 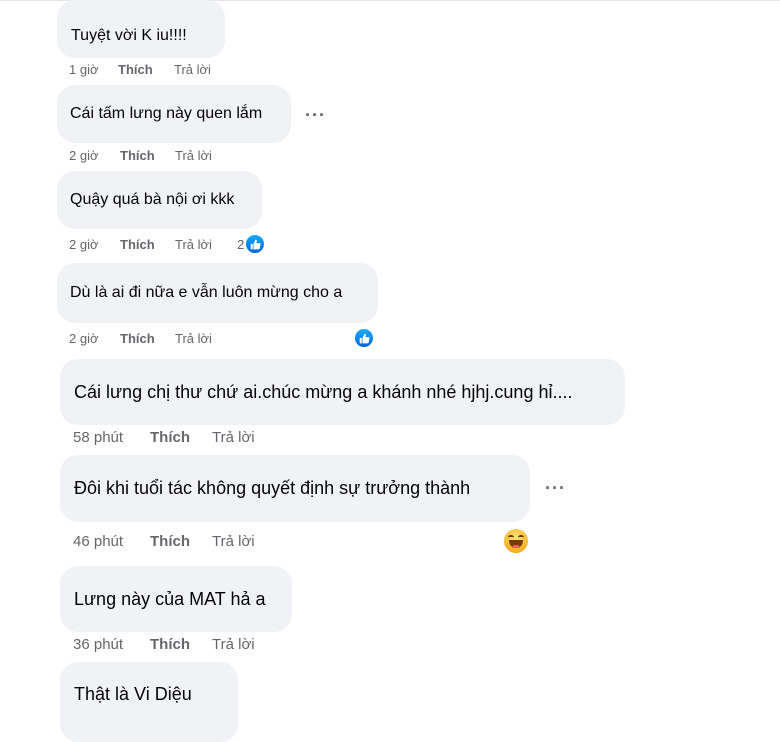 What do you see at coordinates (129, 35) in the screenshot?
I see `comment-text: Tuyệt vời K iu!!!!` at bounding box center [129, 35].